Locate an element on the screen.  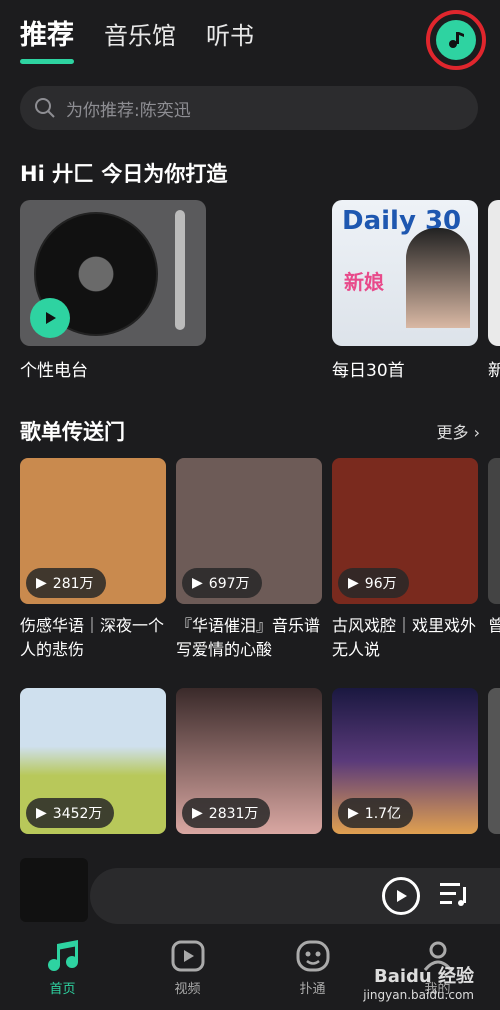
chevron-right-icon: › is located at coordinates (476, 432).